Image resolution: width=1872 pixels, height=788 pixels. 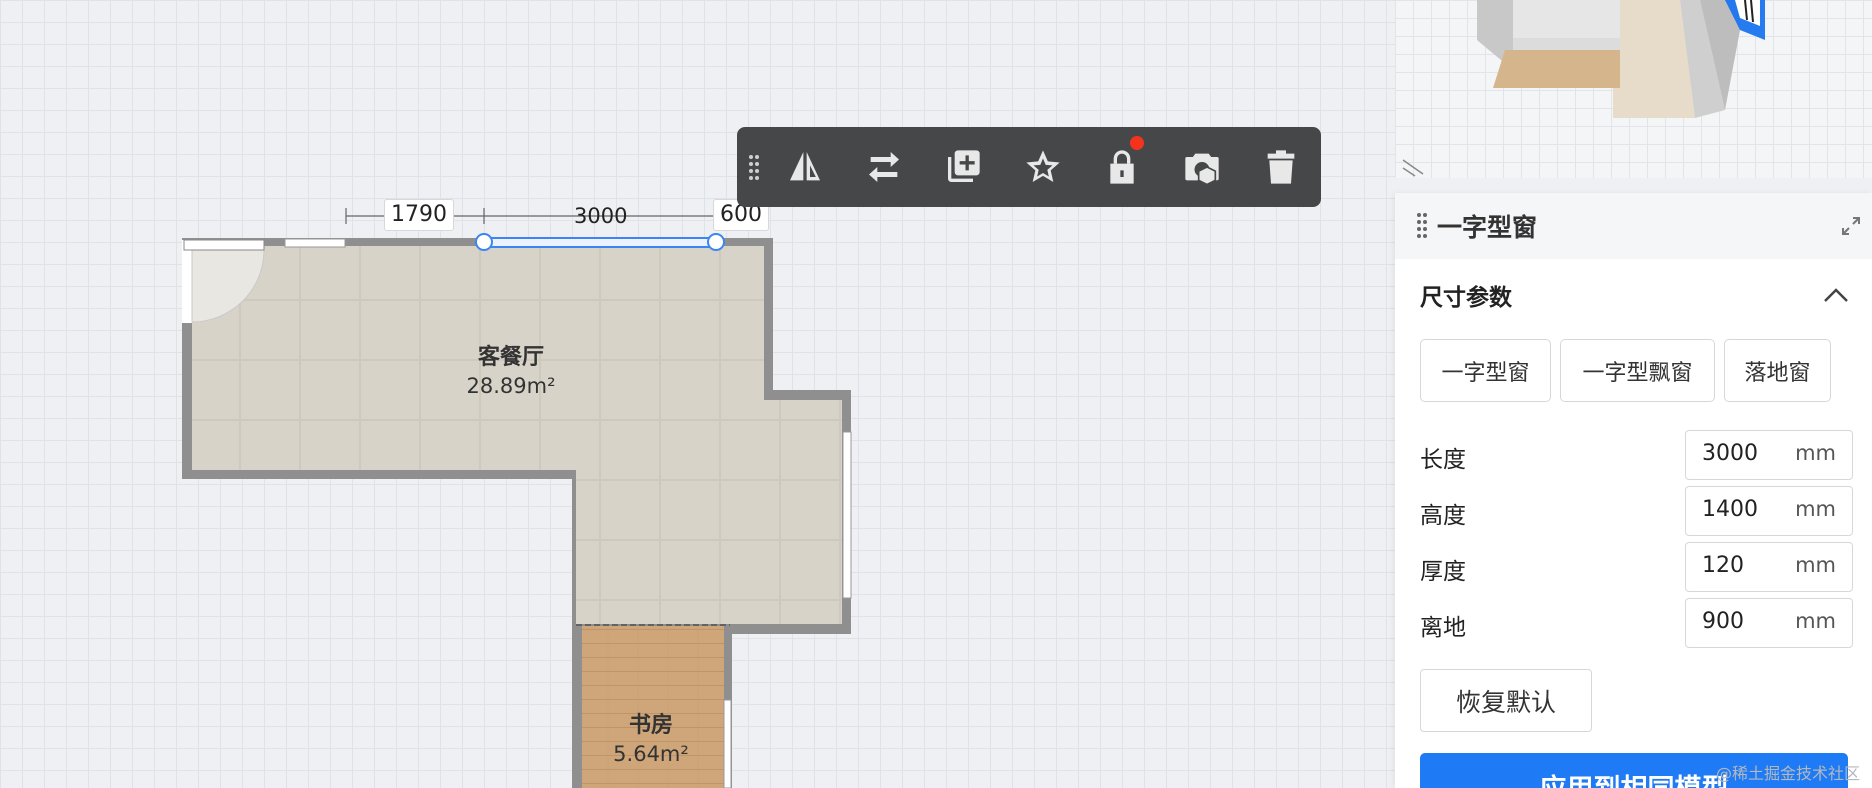 What do you see at coordinates (1443, 572) in the screenshot?
I see `param-label: 厚度` at bounding box center [1443, 572].